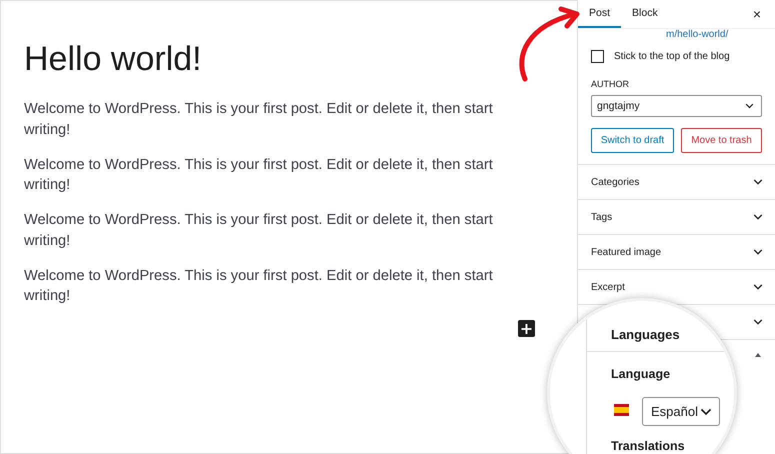 Image resolution: width=775 pixels, height=454 pixels. Describe the element at coordinates (681, 411) in the screenshot. I see `language-select: Español` at that location.